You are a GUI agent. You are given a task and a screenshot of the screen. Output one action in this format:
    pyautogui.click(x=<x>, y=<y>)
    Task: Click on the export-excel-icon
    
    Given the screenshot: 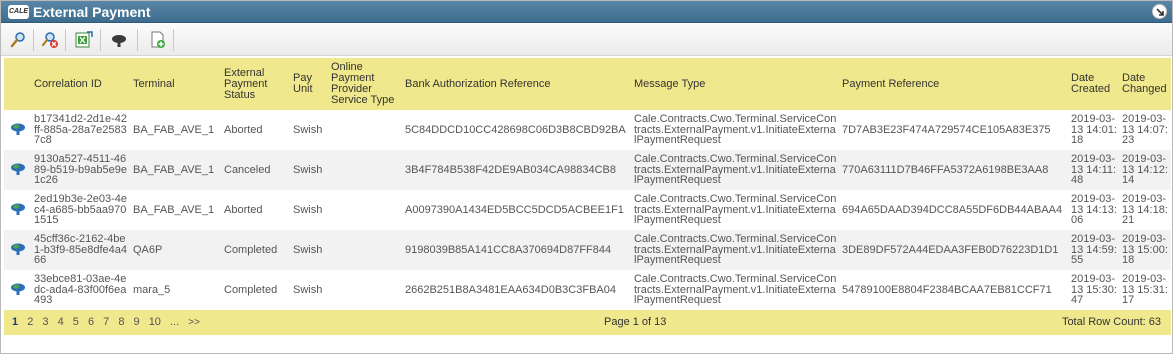 What is the action you would take?
    pyautogui.click(x=84, y=39)
    